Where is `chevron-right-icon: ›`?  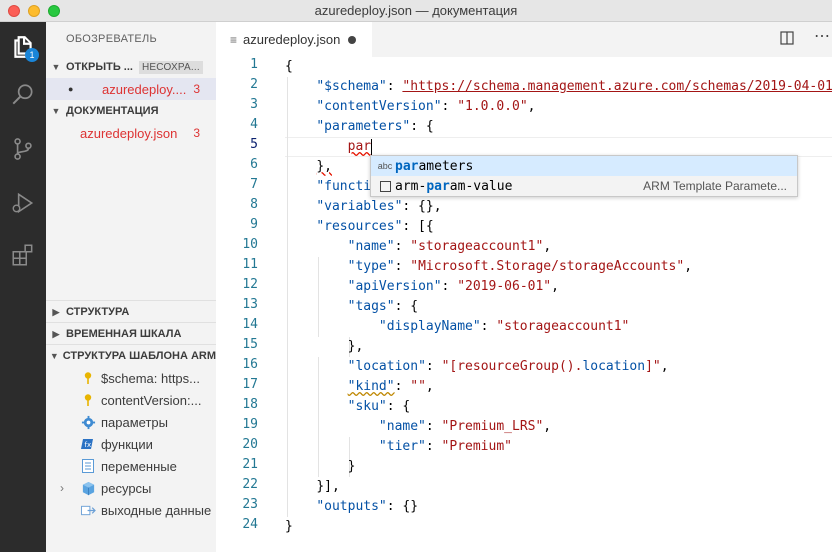 chevron-right-icon: › is located at coordinates (62, 488).